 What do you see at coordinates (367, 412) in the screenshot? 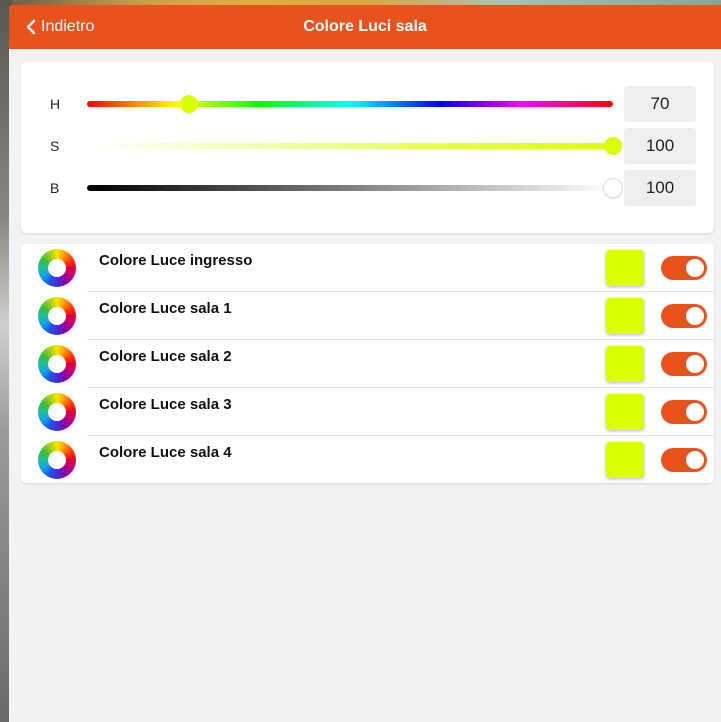
I see `list-item: Colore Luce sala 3` at bounding box center [367, 412].